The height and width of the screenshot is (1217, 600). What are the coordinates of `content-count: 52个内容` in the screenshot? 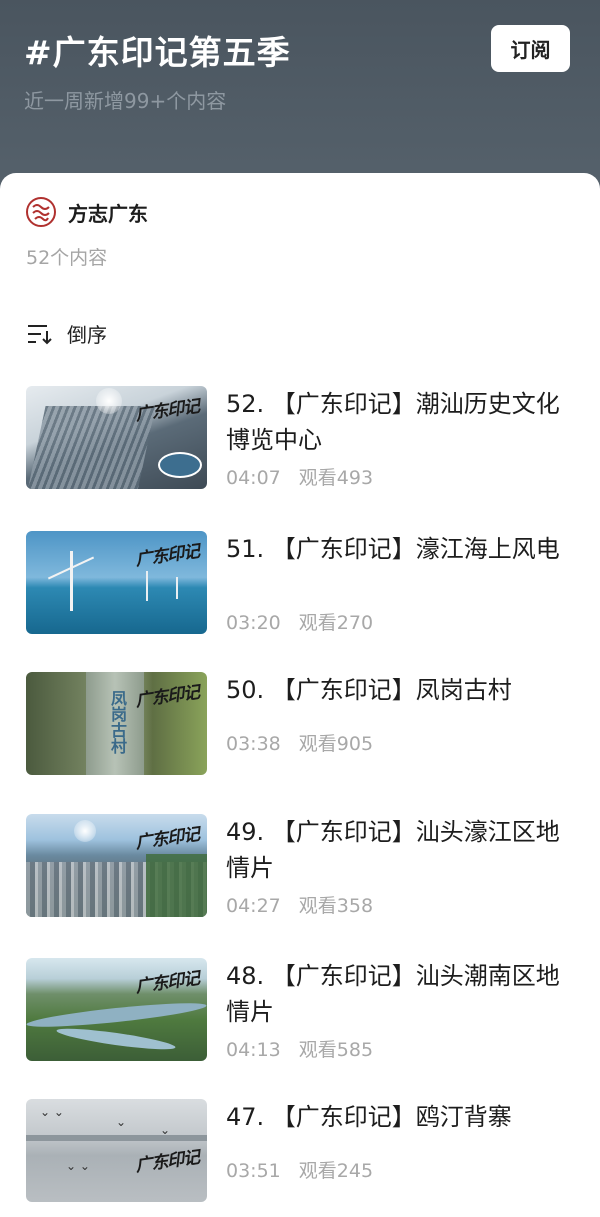 It's located at (67, 258).